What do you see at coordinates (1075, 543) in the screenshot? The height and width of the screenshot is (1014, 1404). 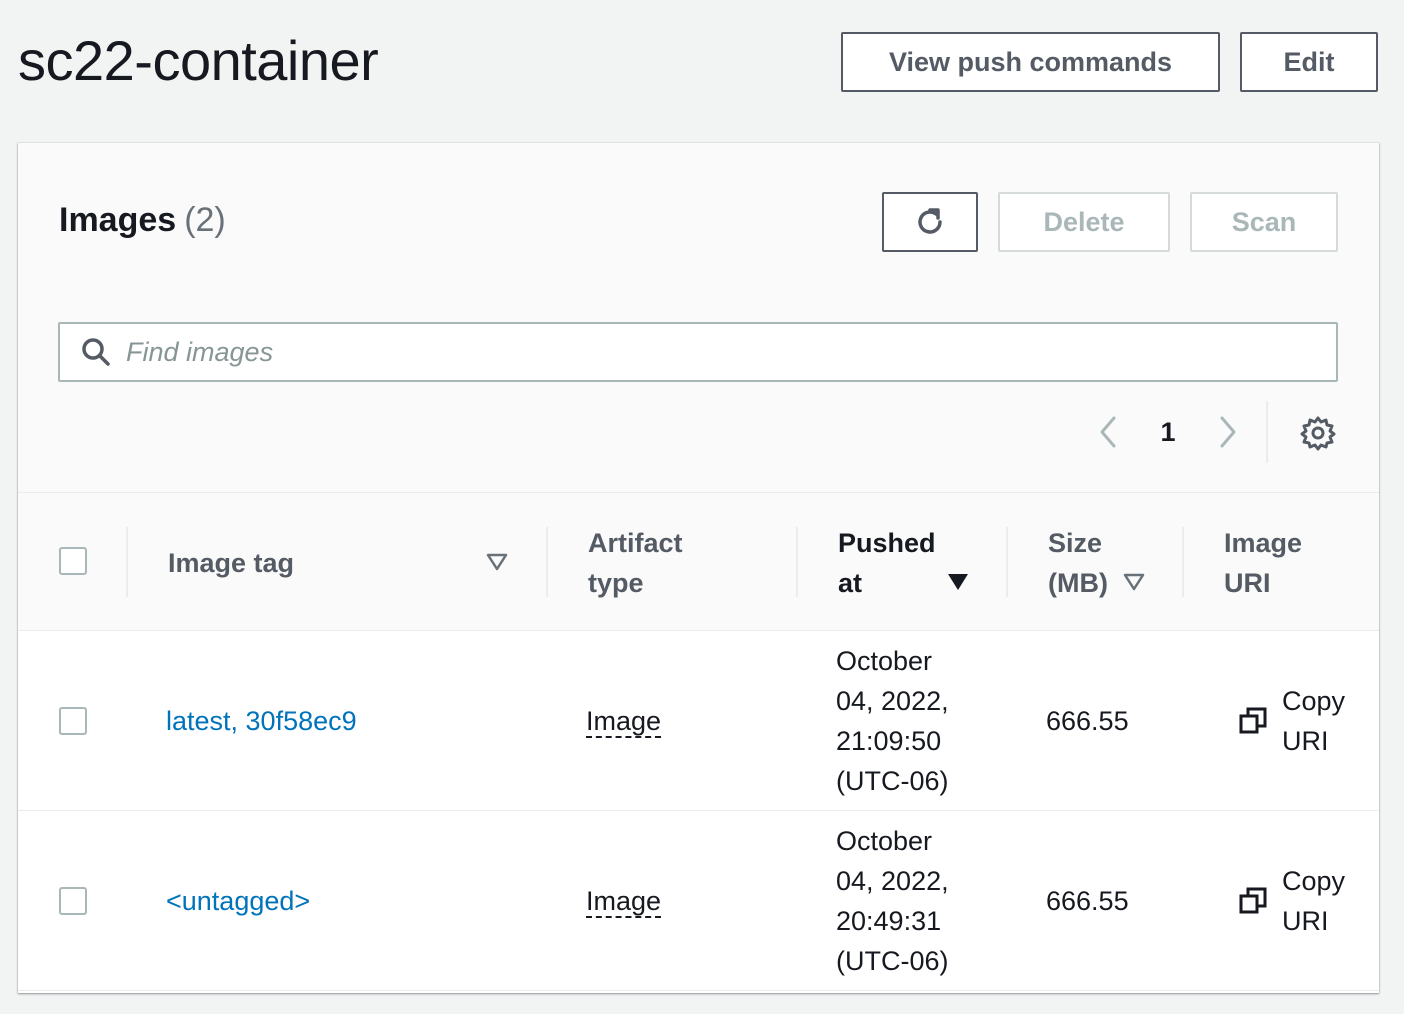 I see `column-size-line1: Size` at bounding box center [1075, 543].